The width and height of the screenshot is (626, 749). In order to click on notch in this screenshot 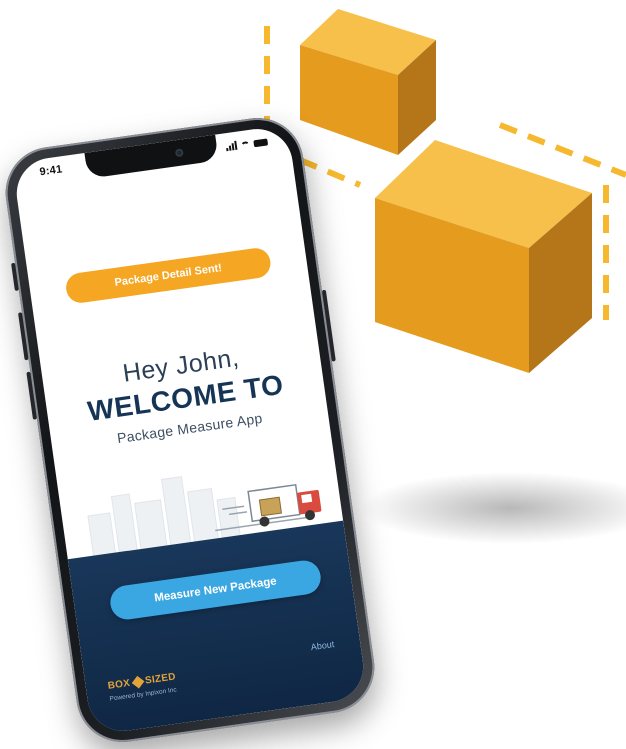, I will do `click(151, 156)`.